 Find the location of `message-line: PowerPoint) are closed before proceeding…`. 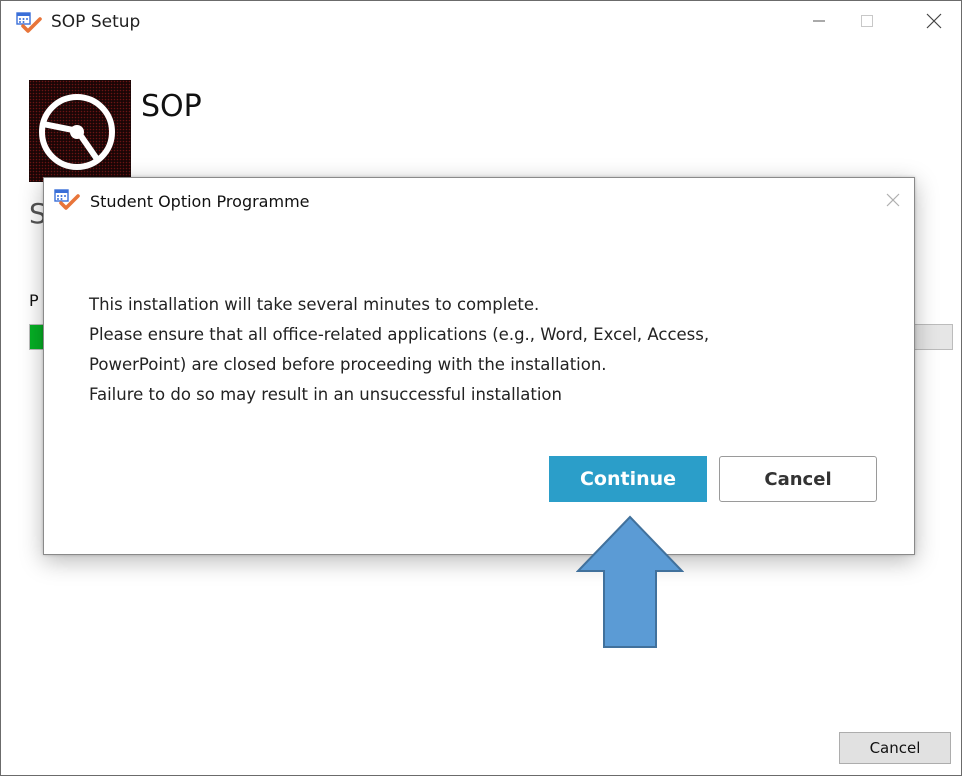

message-line: PowerPoint) are closed before proceeding… is located at coordinates (348, 364).